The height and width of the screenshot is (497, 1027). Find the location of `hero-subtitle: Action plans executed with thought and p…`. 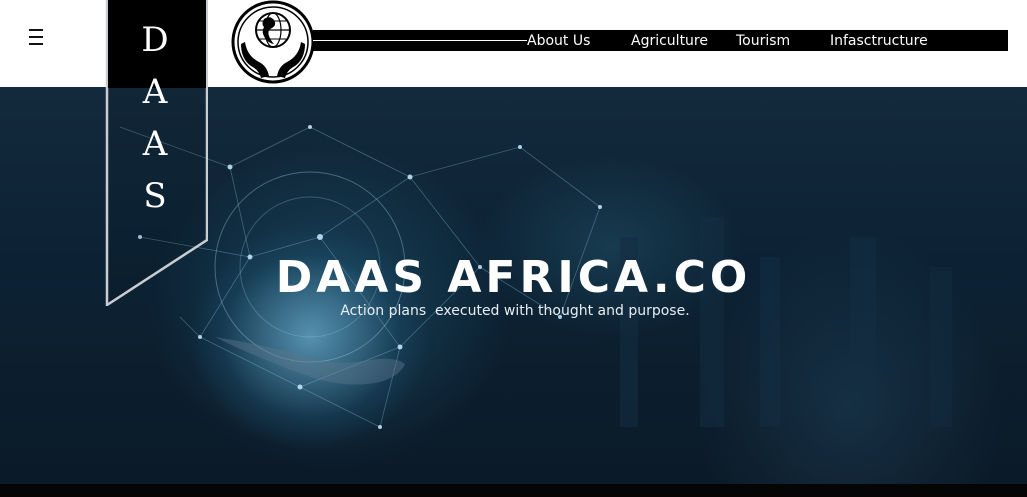

hero-subtitle: Action plans executed with thought and p… is located at coordinates (515, 311).